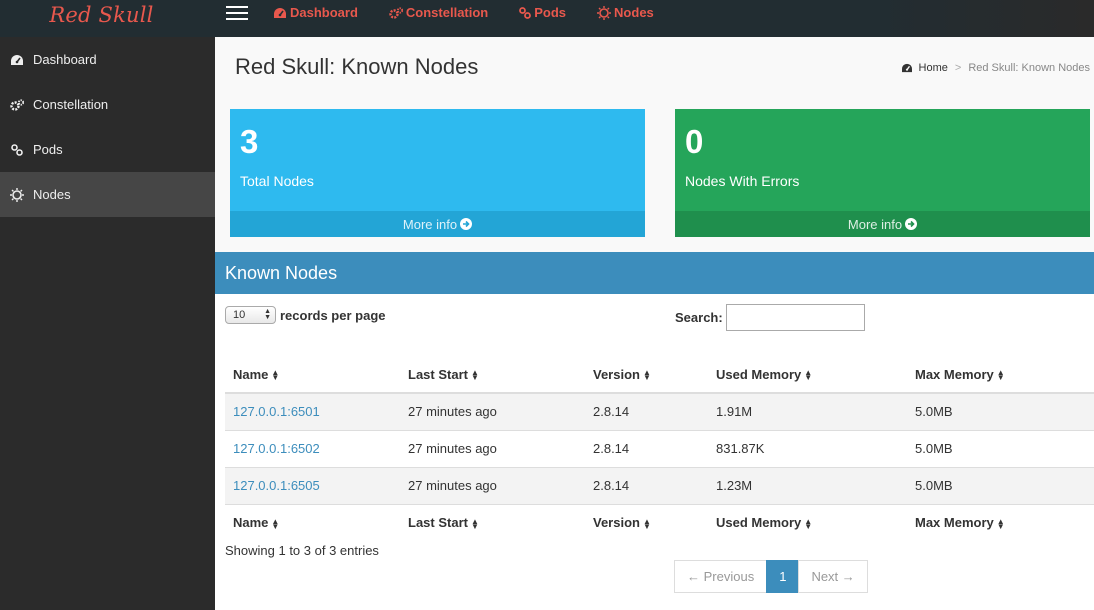  Describe the element at coordinates (324, 12) in the screenshot. I see `topnav-label: Dashboard` at that location.